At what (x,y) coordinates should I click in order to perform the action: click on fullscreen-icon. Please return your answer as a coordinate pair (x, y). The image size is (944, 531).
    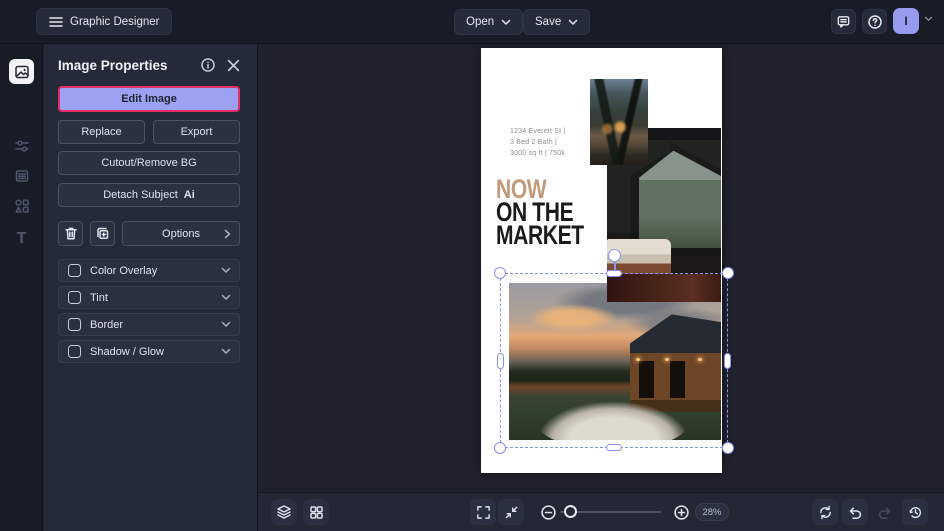
    Looking at the image, I should click on (483, 512).